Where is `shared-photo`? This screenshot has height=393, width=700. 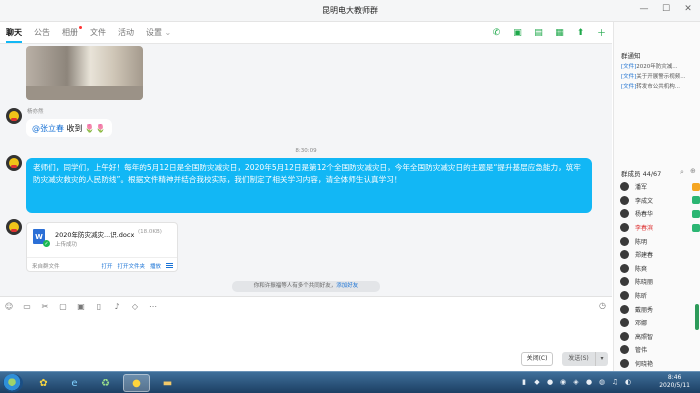
shared-photo is located at coordinates (84, 73).